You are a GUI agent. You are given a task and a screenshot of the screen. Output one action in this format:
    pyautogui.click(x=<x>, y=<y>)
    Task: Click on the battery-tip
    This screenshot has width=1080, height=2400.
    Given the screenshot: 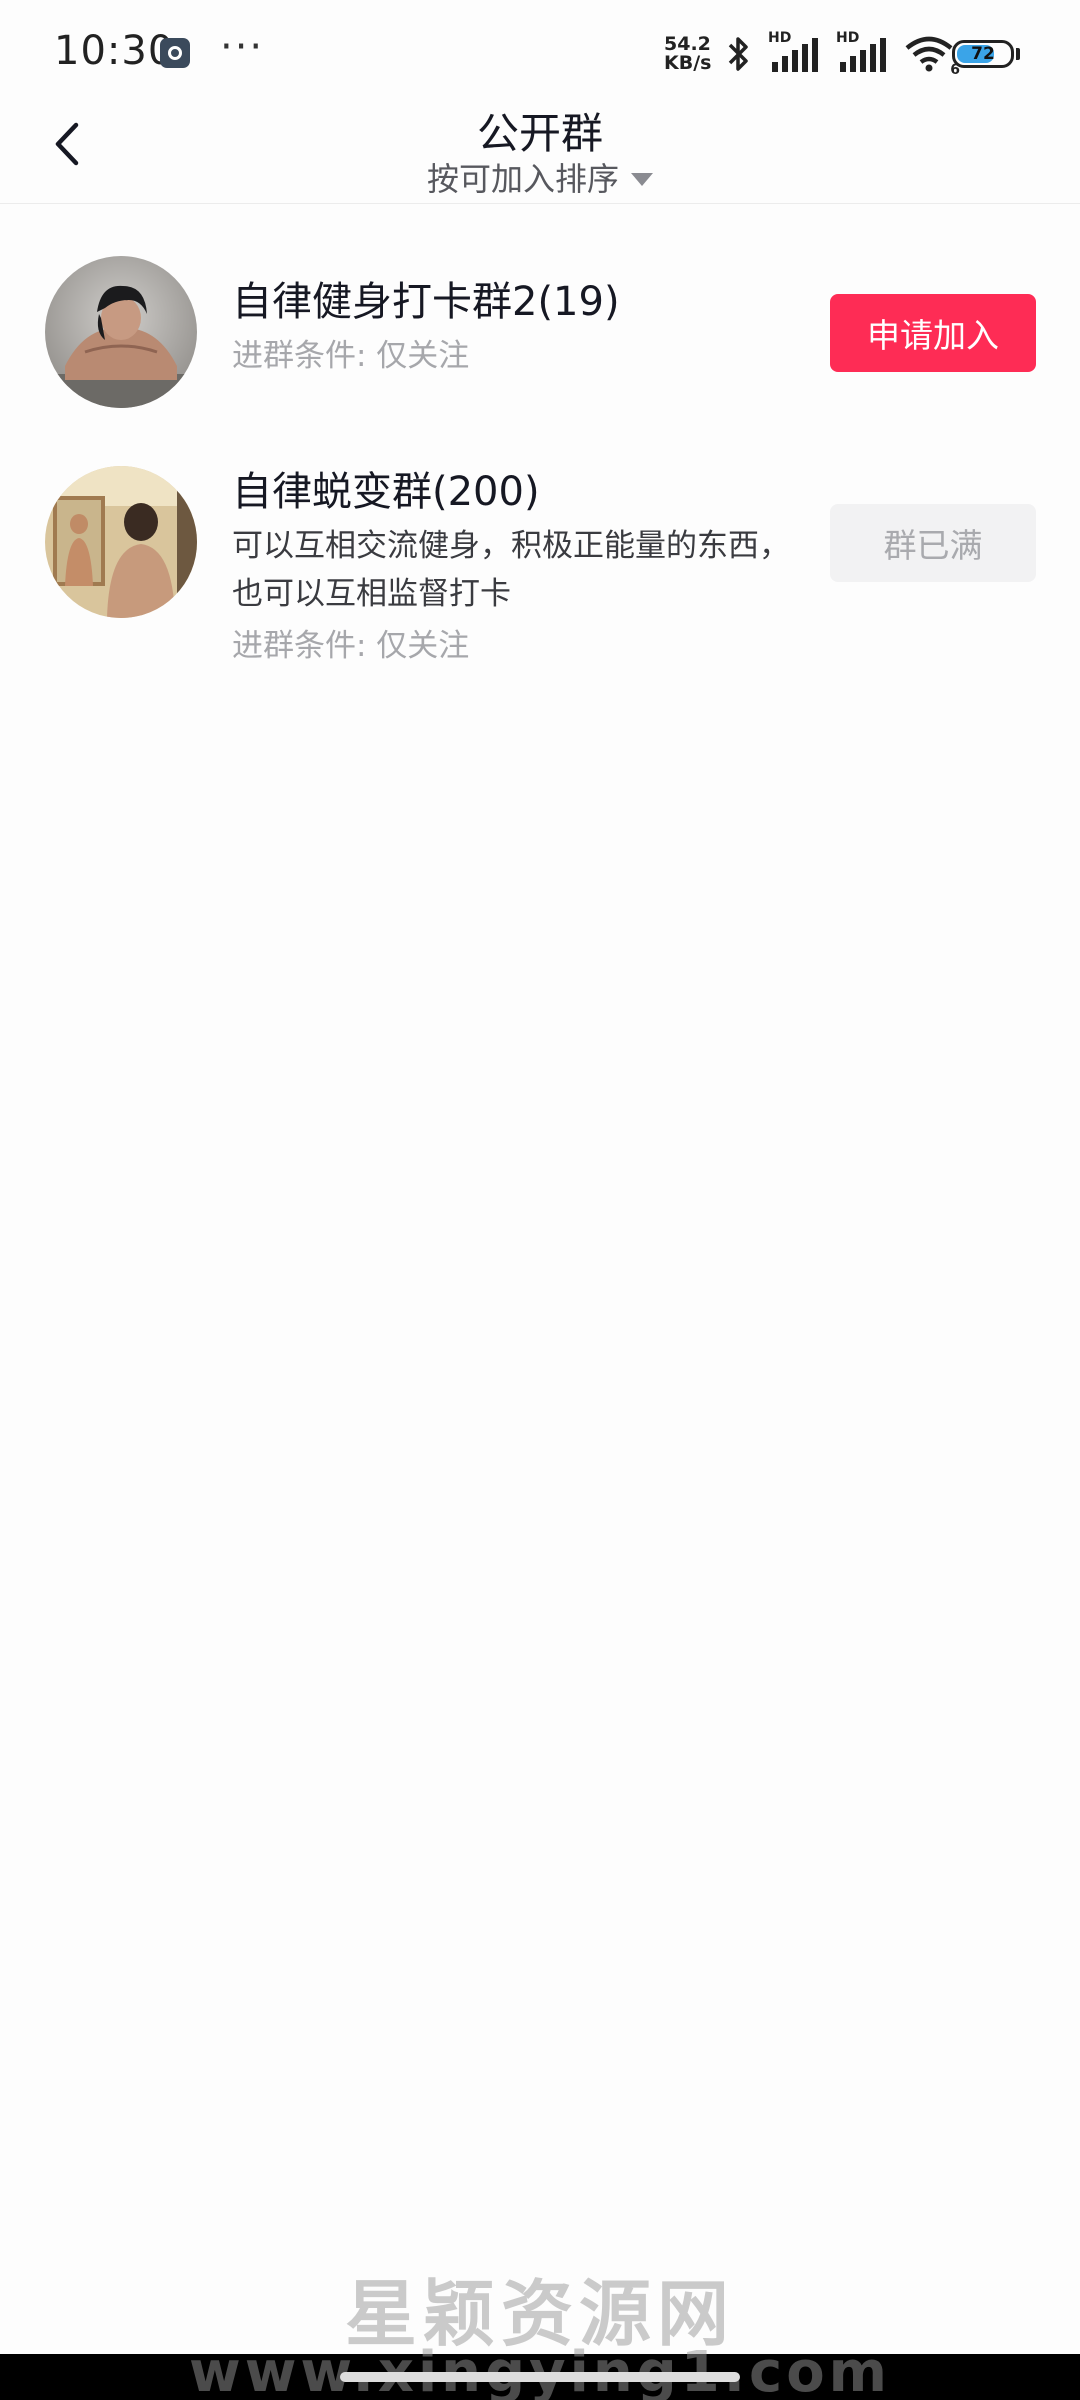 What is the action you would take?
    pyautogui.click(x=1018, y=54)
    